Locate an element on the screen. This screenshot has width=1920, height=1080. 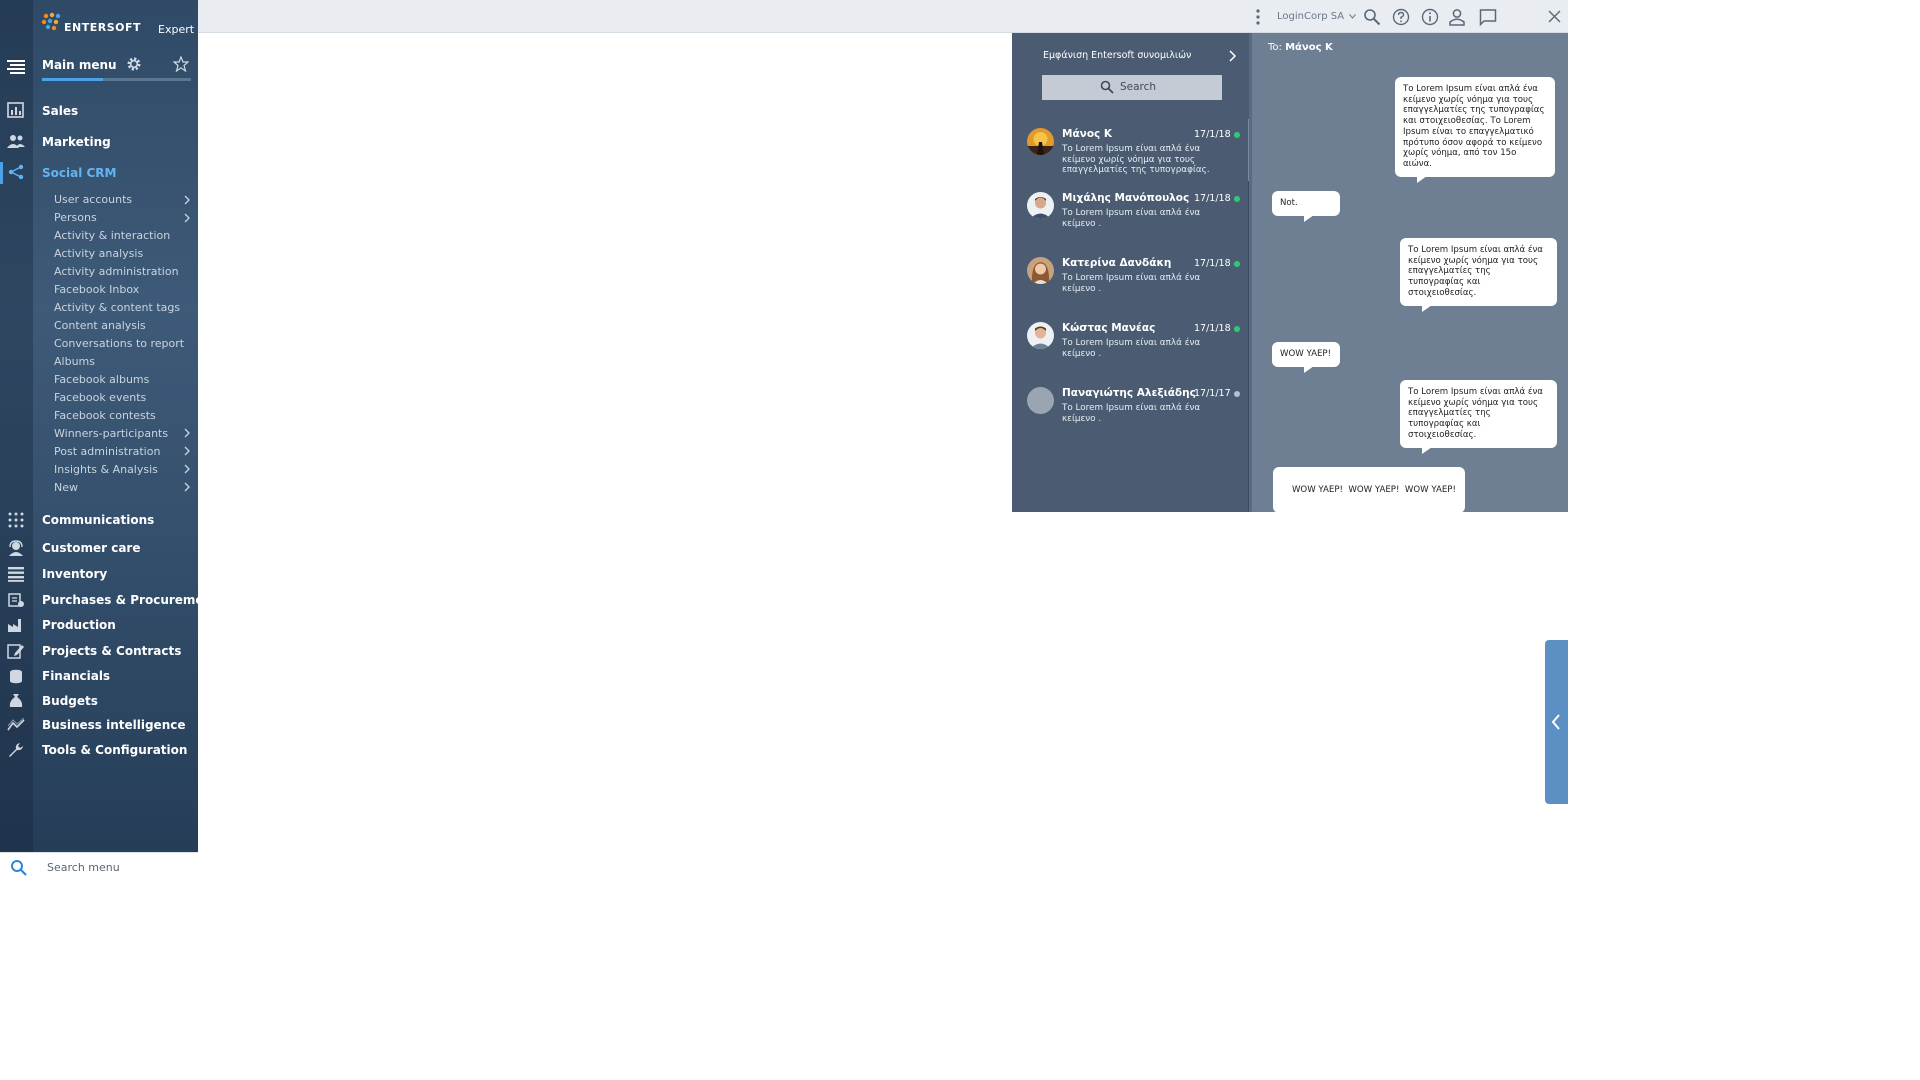
user-icon is located at coordinates (1457, 17).